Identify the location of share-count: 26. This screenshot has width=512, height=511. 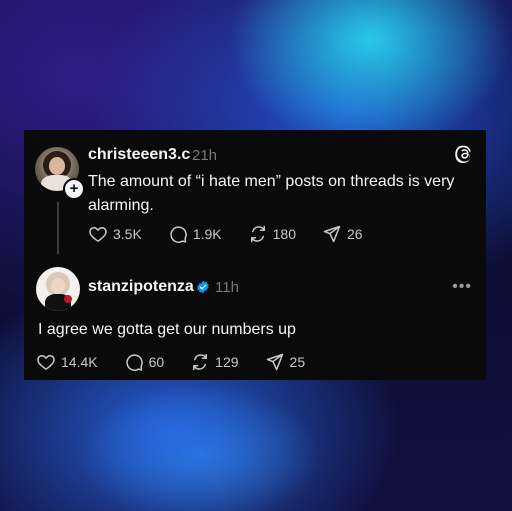
(354, 234).